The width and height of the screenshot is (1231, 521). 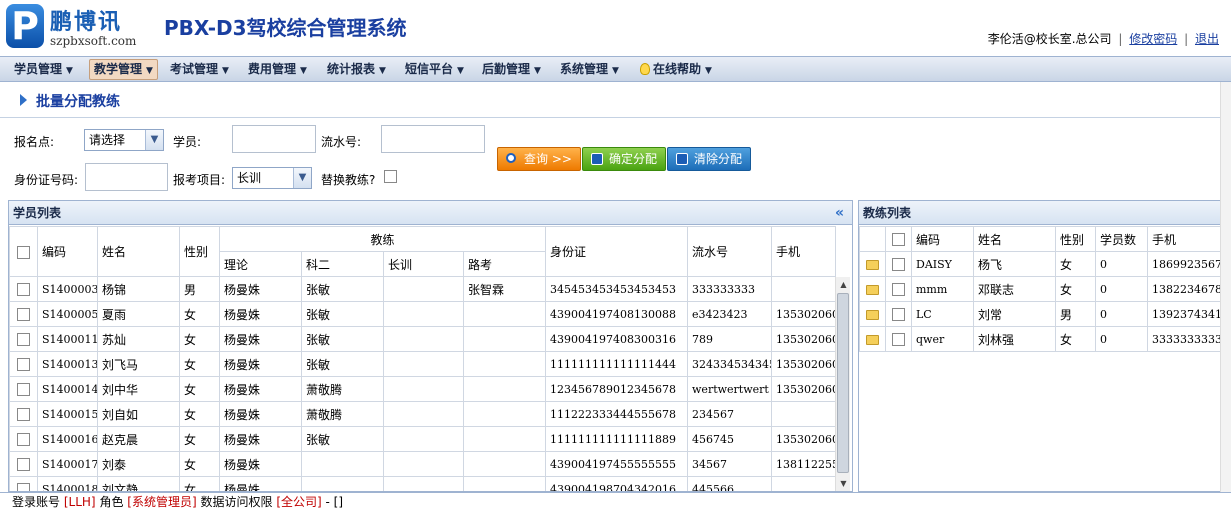 What do you see at coordinates (1153, 39) in the screenshot?
I see `change-password-link: 修改密码` at bounding box center [1153, 39].